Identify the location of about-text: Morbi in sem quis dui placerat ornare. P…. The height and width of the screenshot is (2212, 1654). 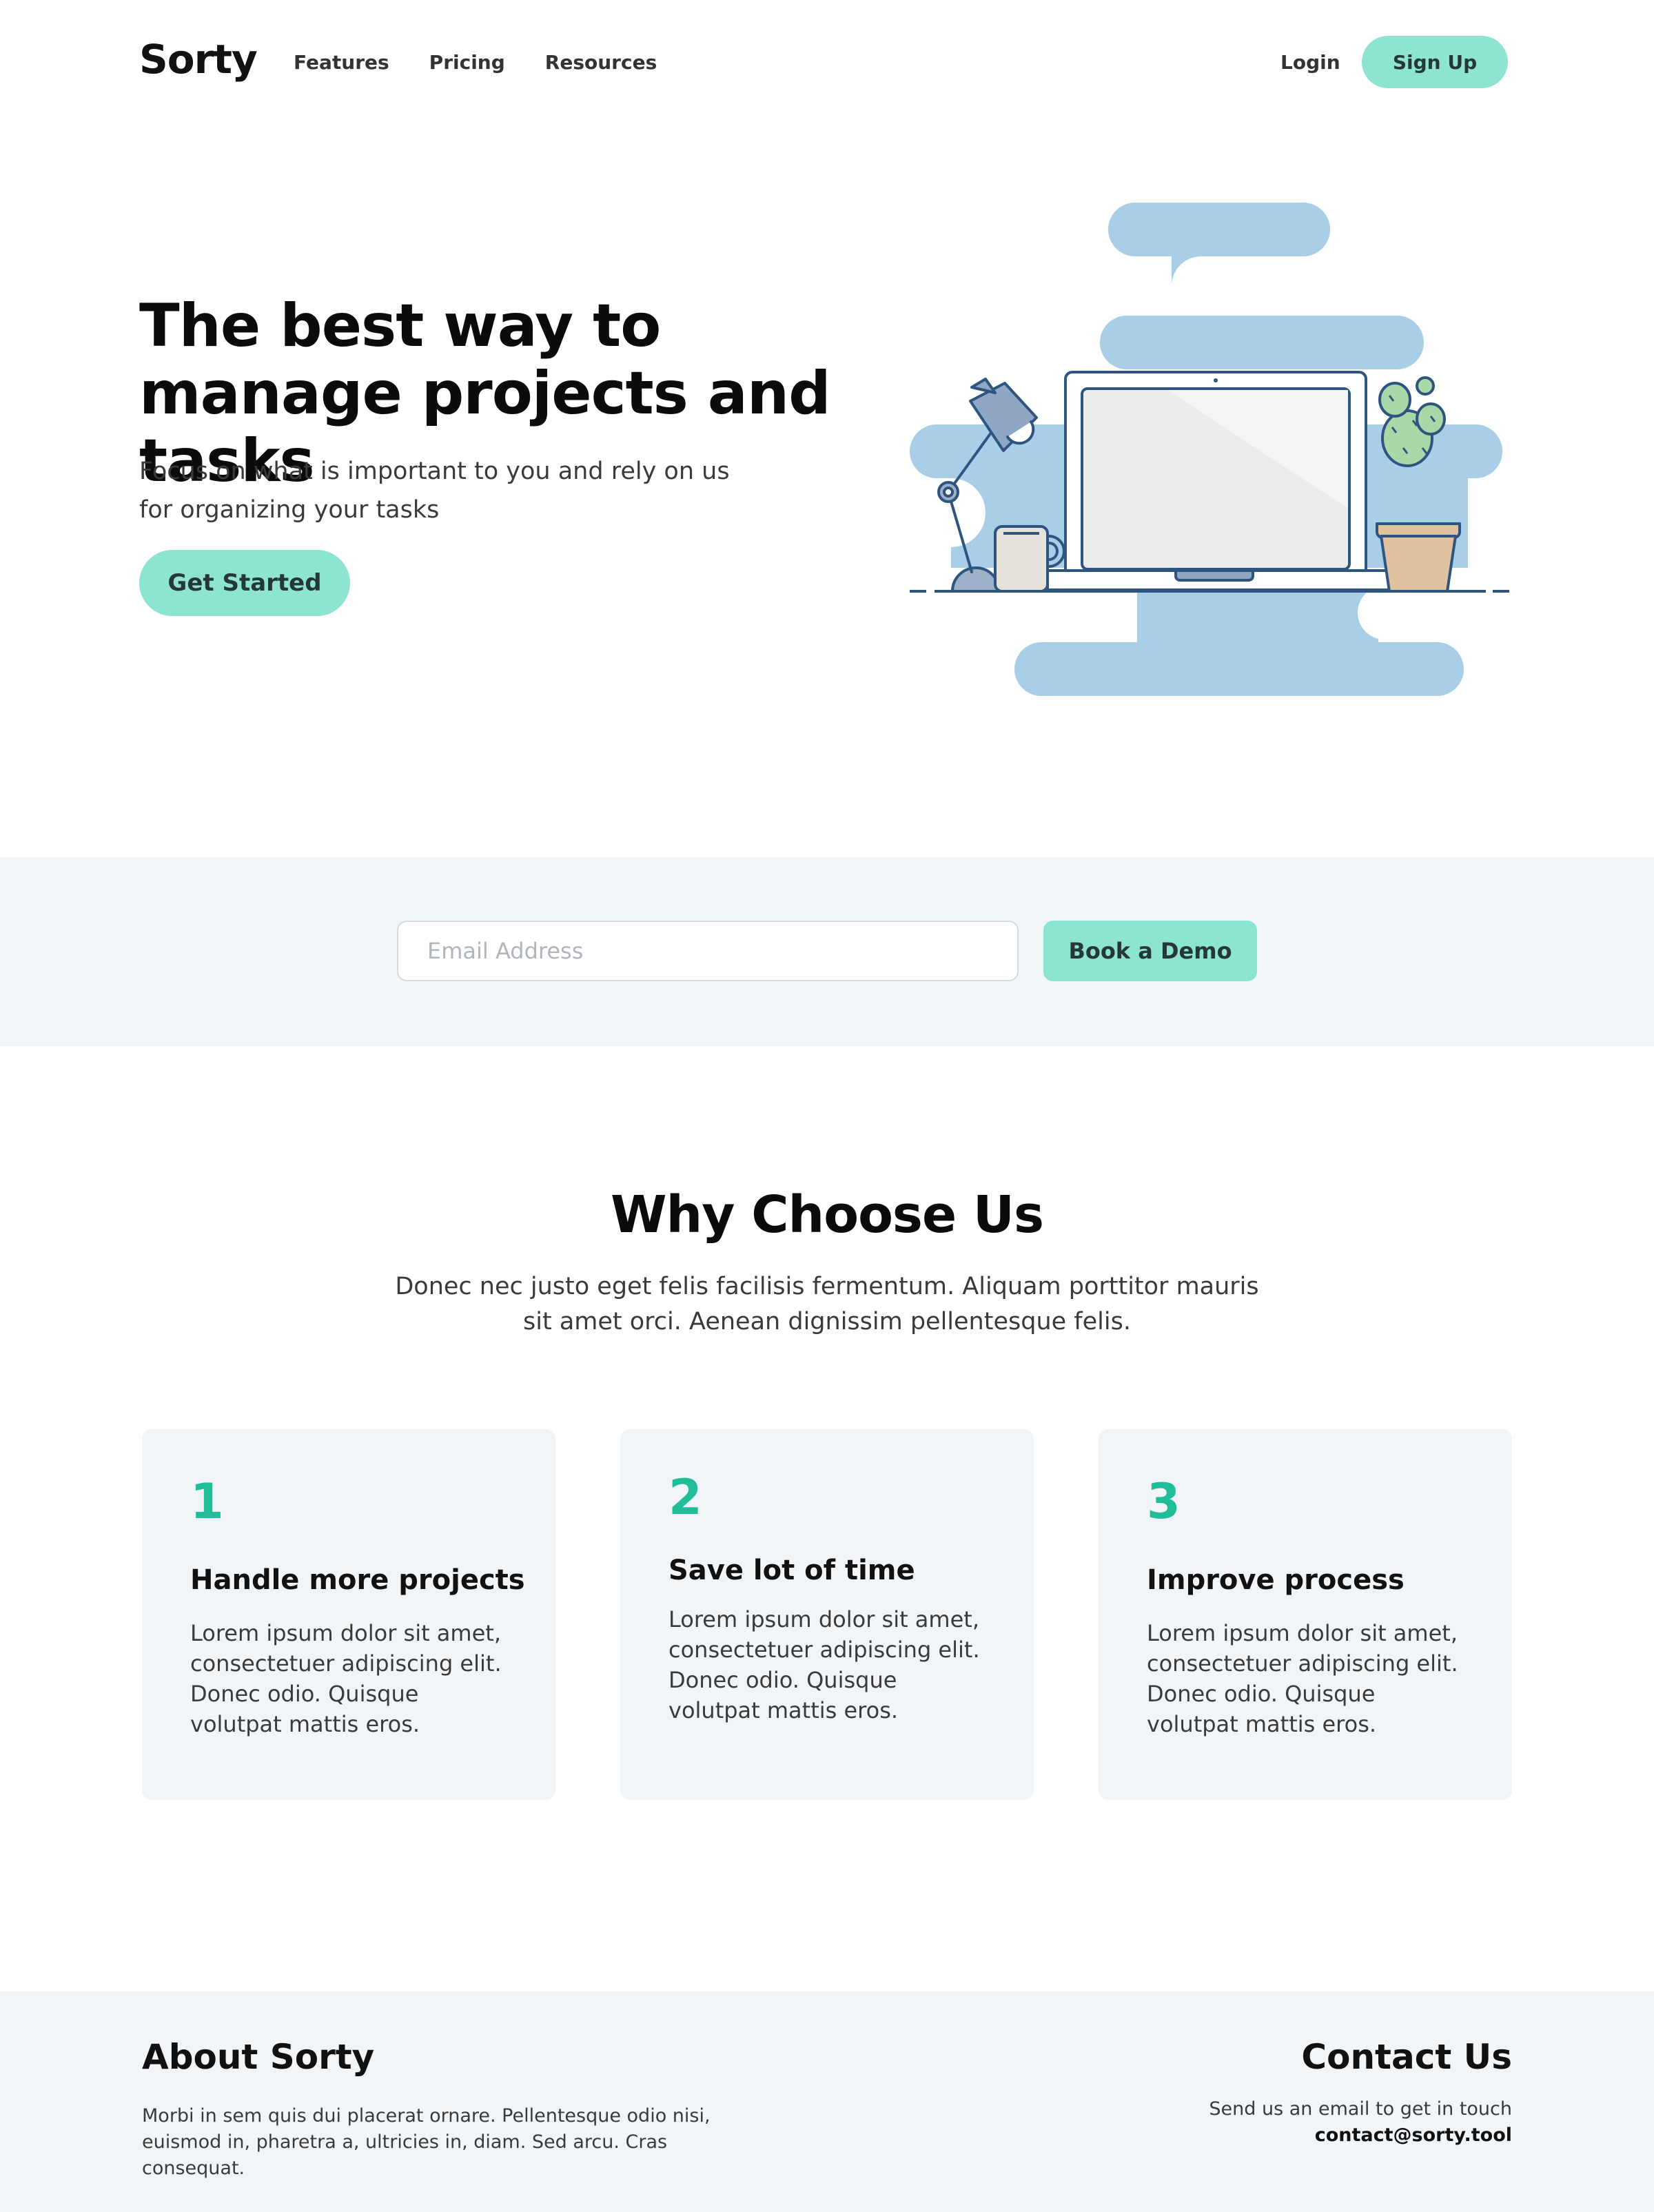
(427, 2142).